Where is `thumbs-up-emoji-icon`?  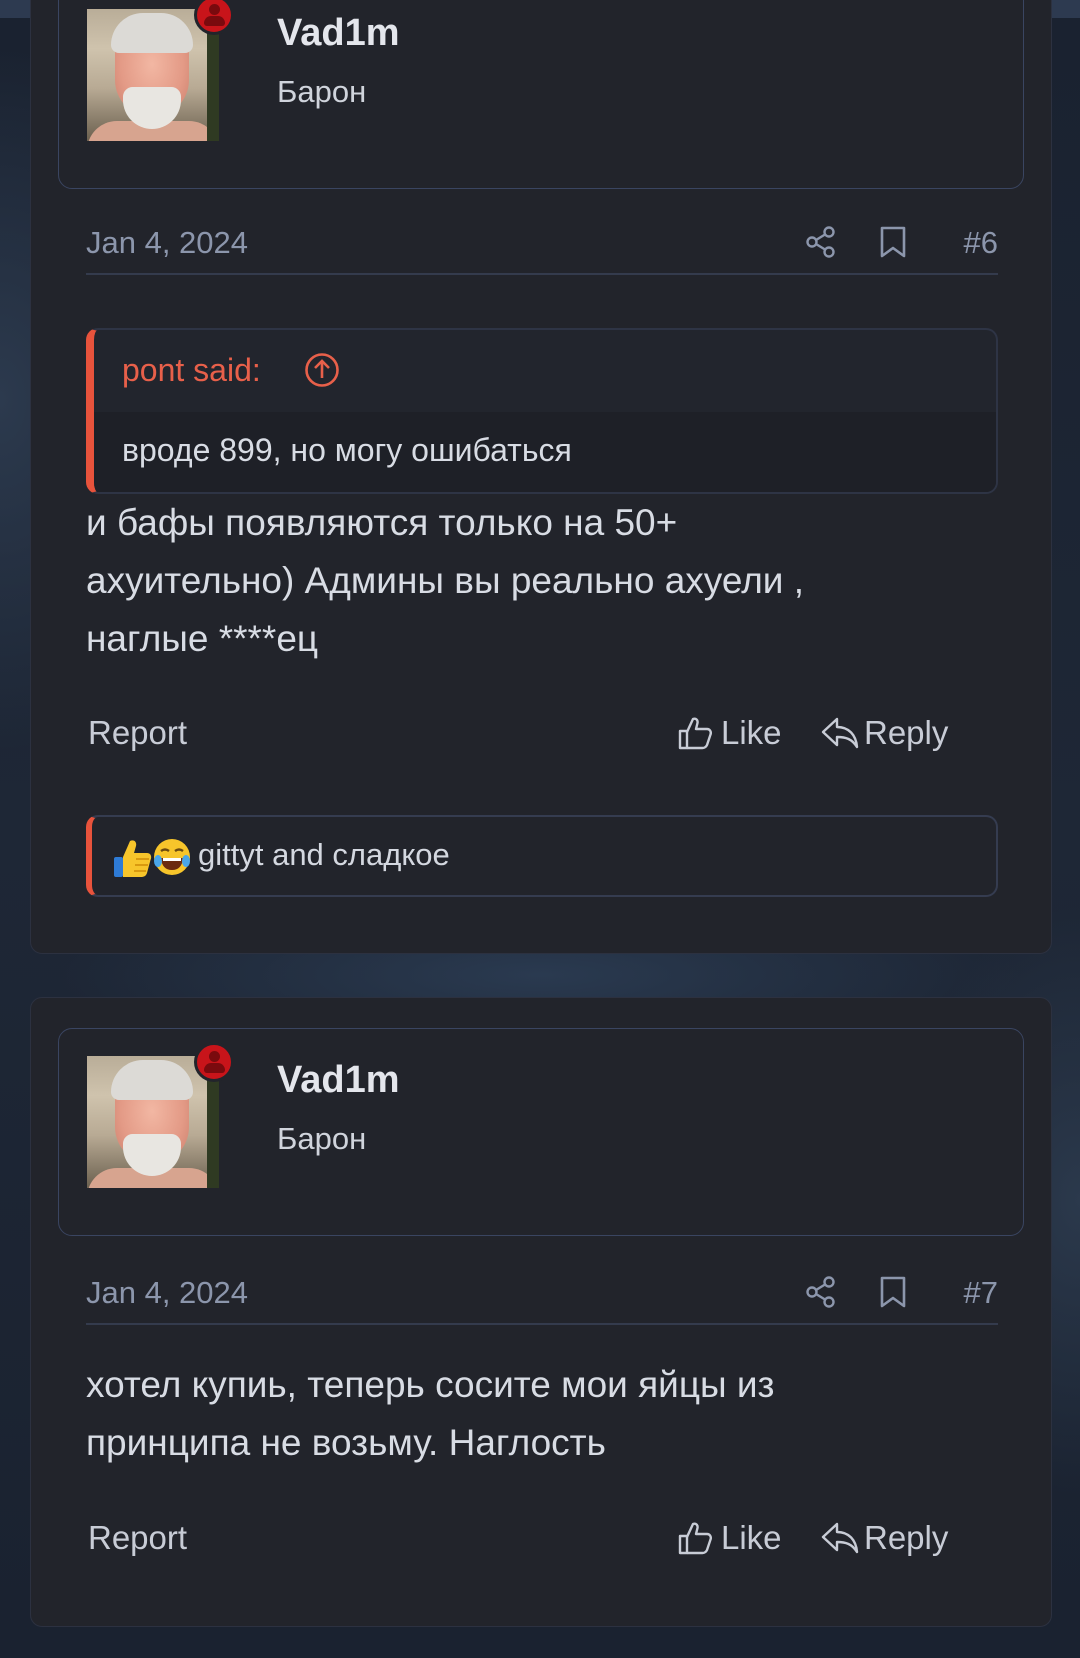 thumbs-up-emoji-icon is located at coordinates (133, 858).